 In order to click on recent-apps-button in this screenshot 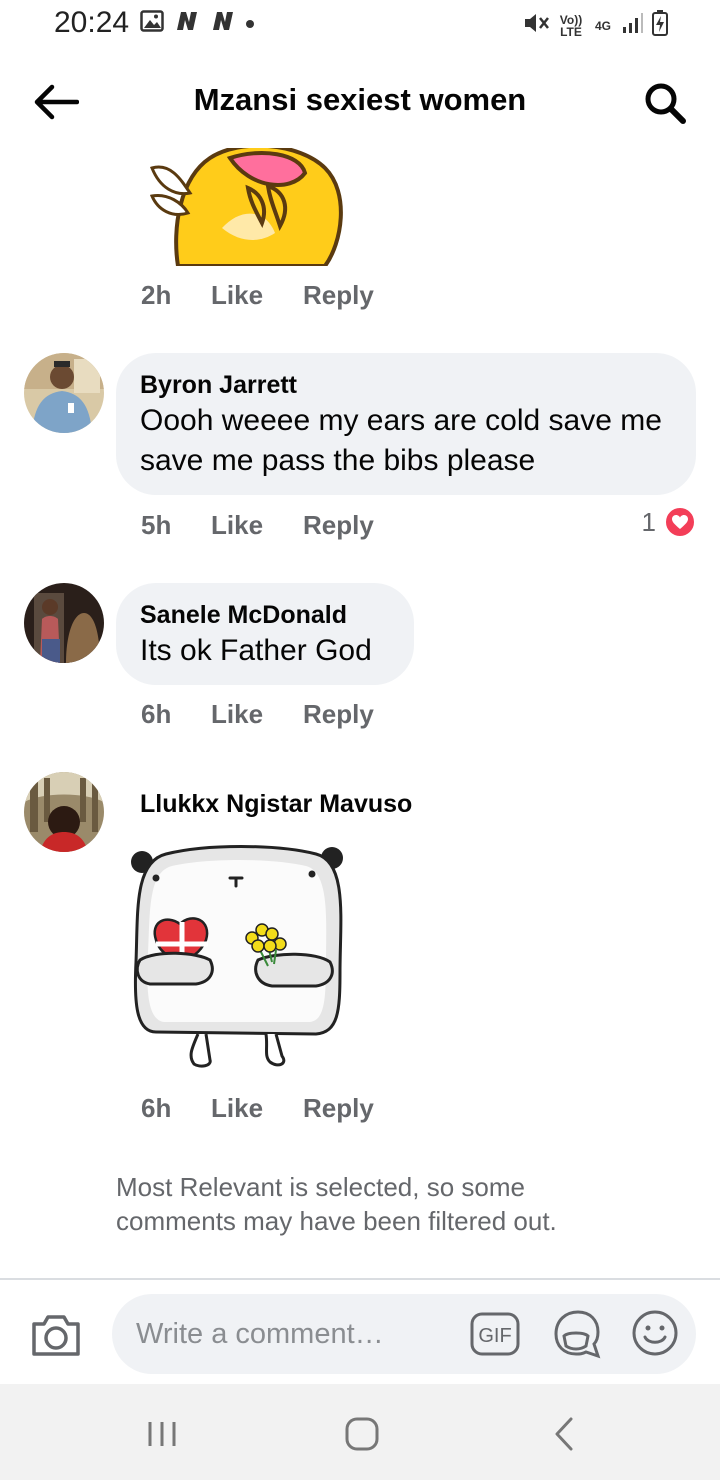, I will do `click(162, 1434)`.